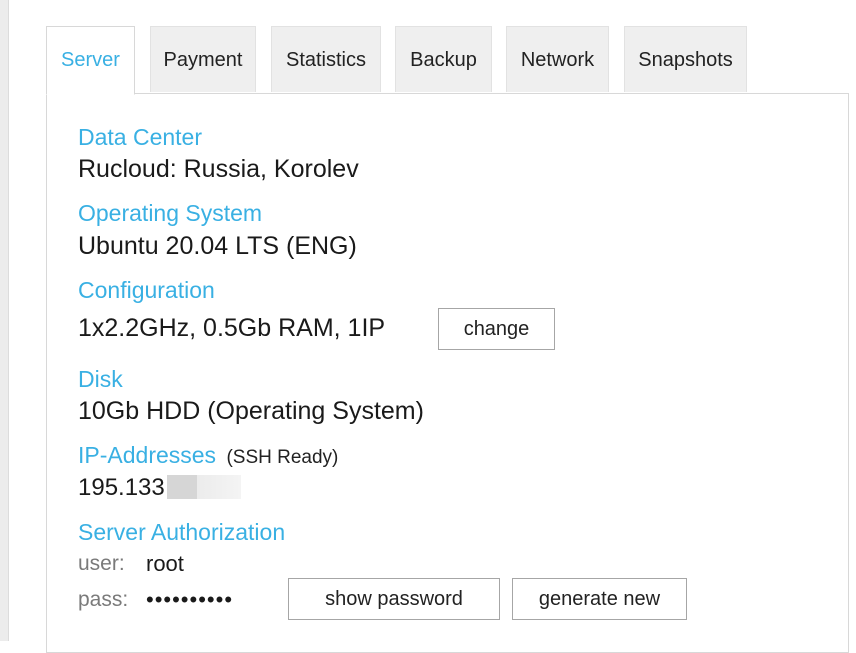 The width and height of the screenshot is (856, 653). I want to click on configuration-value: 1x2.2GHz, 0.5Gb RAM, 1IP, so click(232, 328).